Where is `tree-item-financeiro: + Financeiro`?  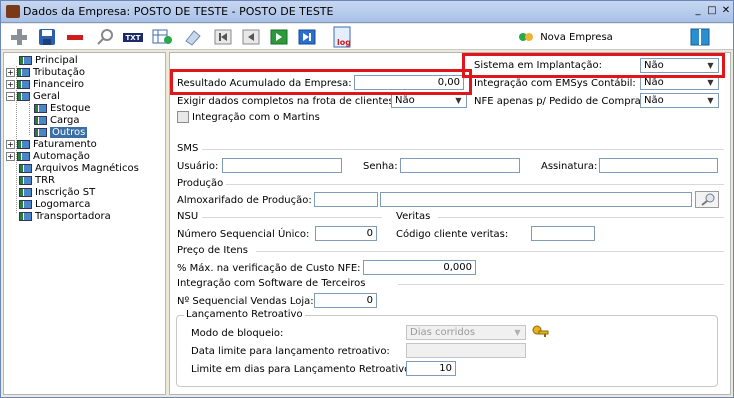
tree-item-financeiro: + Financeiro is located at coordinates (45, 84).